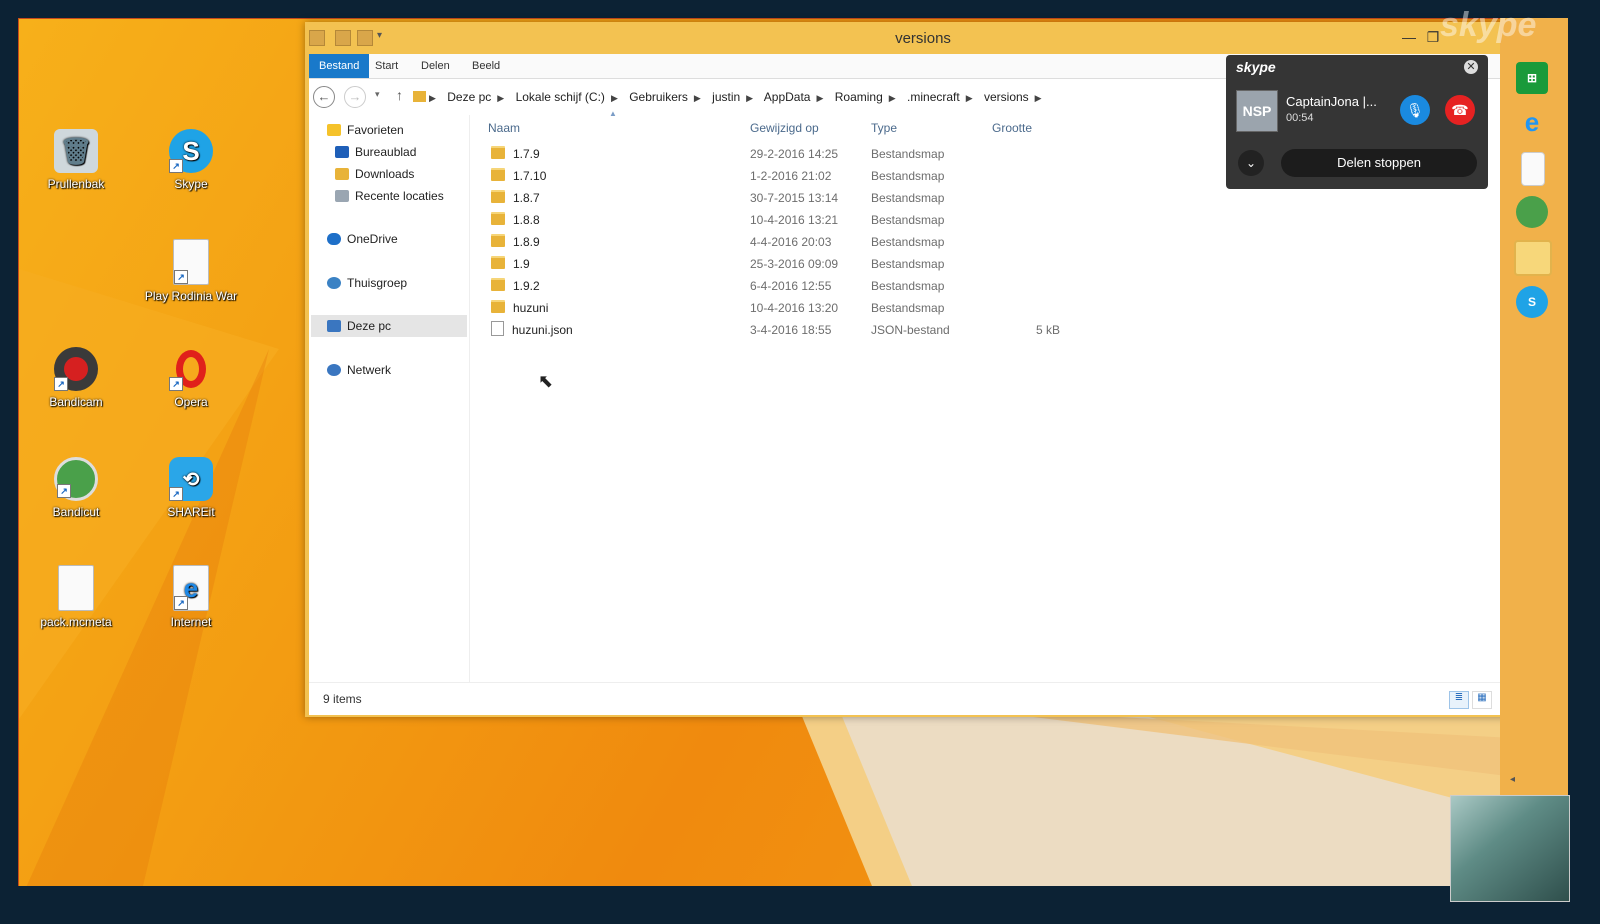 This screenshot has width=1600, height=924. Describe the element at coordinates (785, 176) in the screenshot. I see `table-row: 1.7.10 1-2-2016 21:02 Bestandsmap` at that location.